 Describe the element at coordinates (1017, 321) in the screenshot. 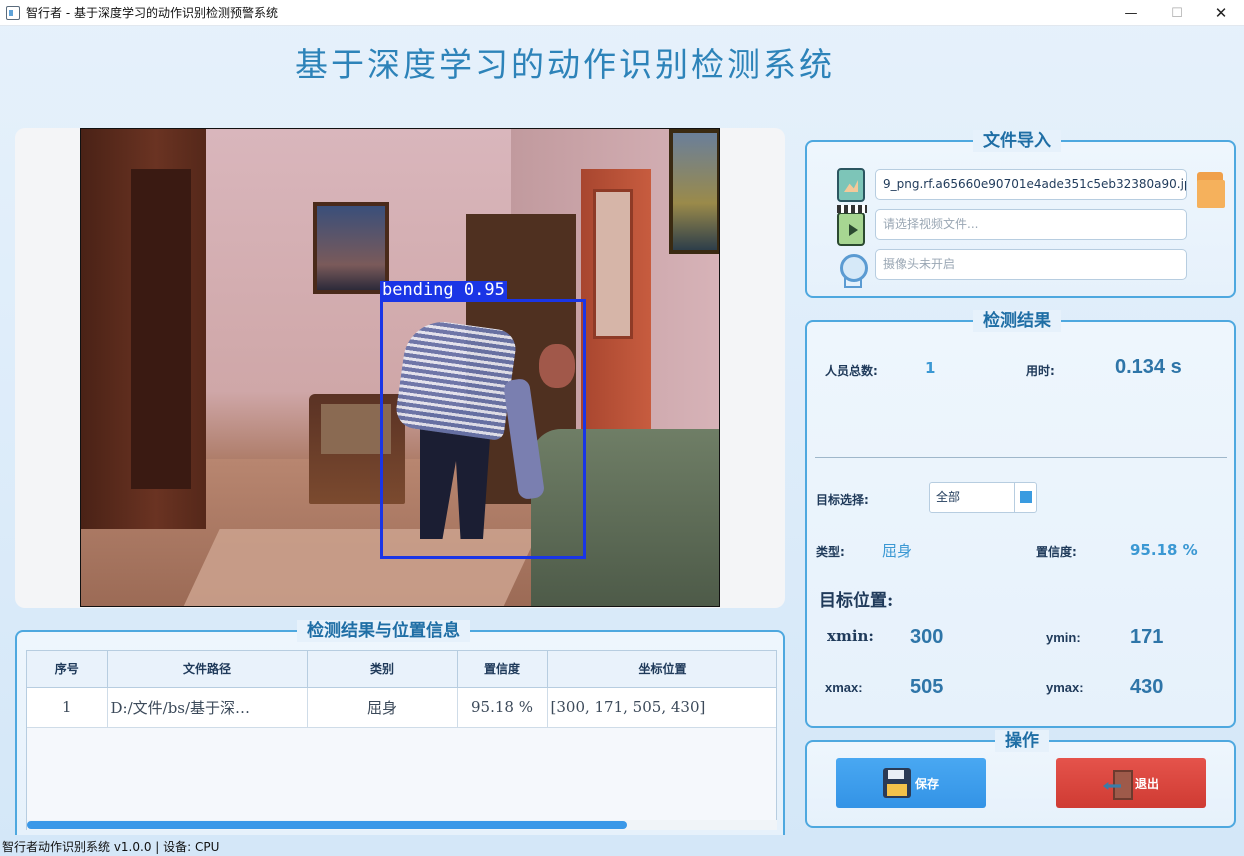

I see `detection-results-title: 检测结果` at that location.